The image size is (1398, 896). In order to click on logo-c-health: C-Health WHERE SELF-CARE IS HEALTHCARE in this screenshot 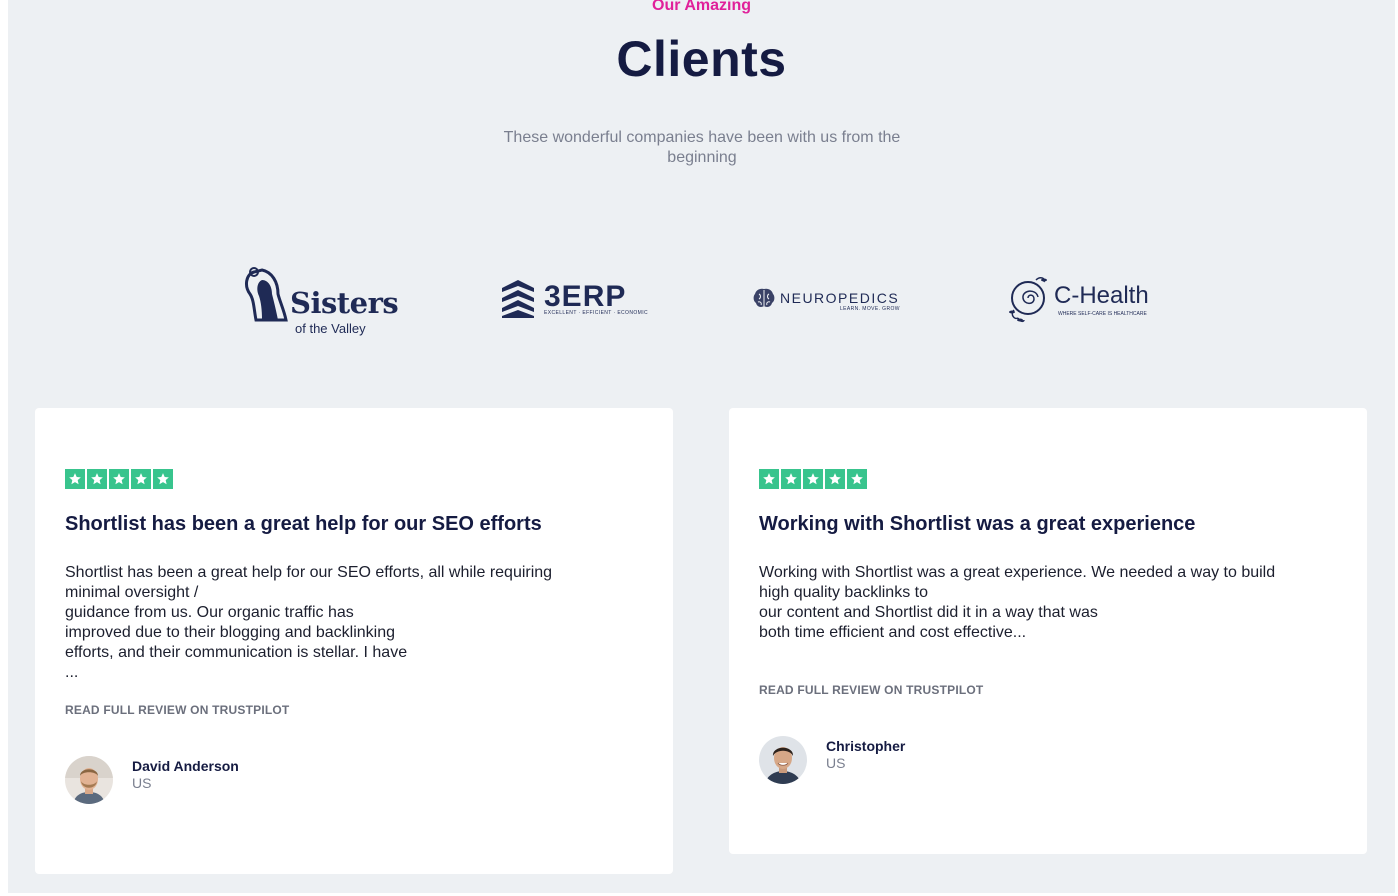, I will do `click(1091, 300)`.